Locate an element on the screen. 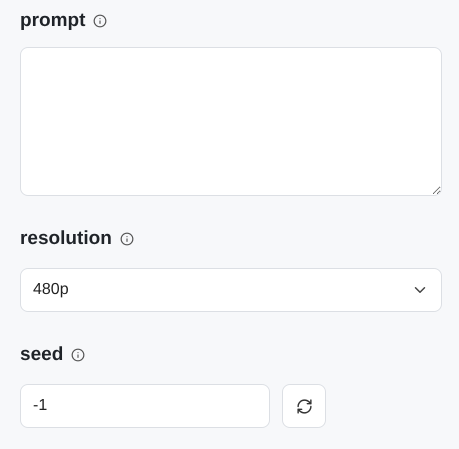 The height and width of the screenshot is (449, 459). refresh-button is located at coordinates (304, 406).